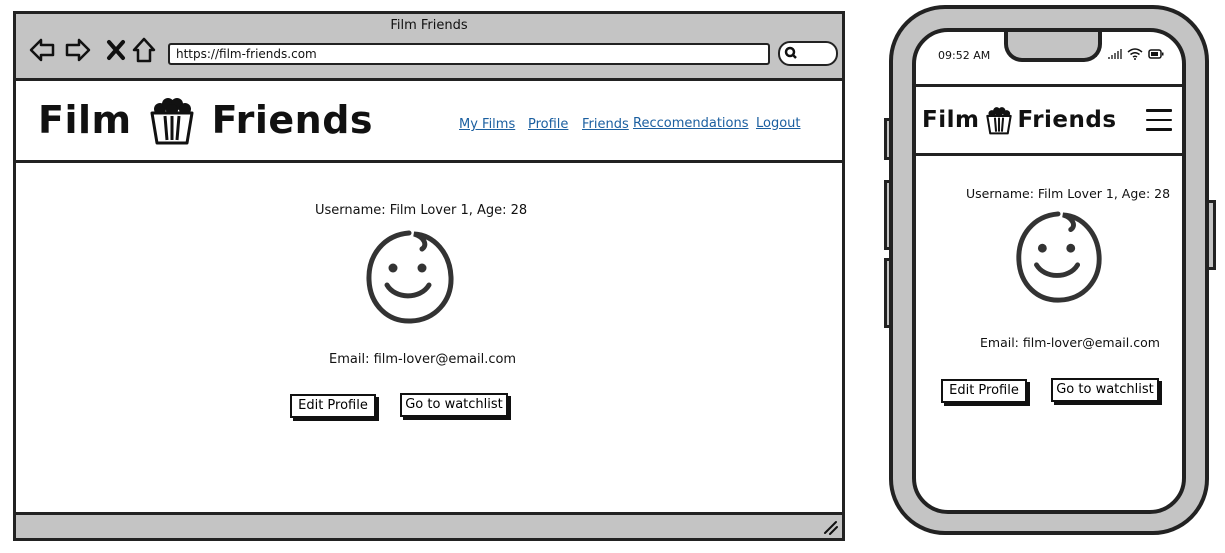 This screenshot has width=1225, height=553. I want to click on site-logo: Film Friends, so click(205, 120).